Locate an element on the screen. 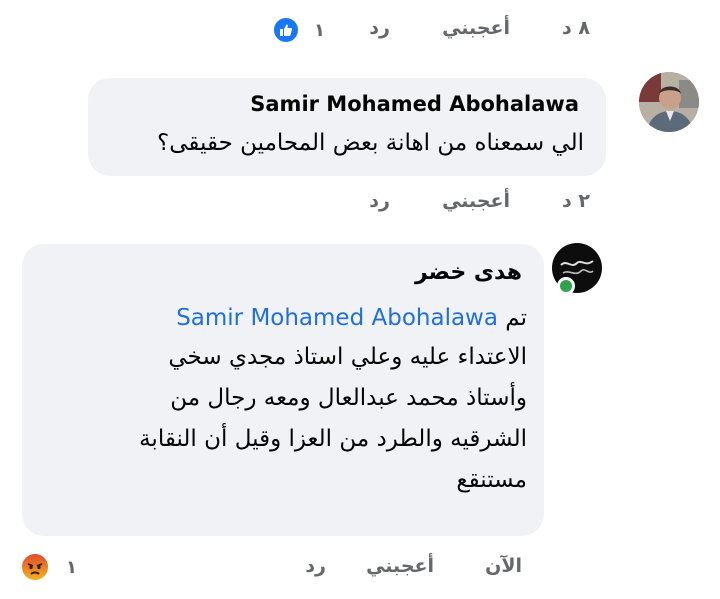 The height and width of the screenshot is (599, 720). angry-reaction-icon is located at coordinates (35, 567).